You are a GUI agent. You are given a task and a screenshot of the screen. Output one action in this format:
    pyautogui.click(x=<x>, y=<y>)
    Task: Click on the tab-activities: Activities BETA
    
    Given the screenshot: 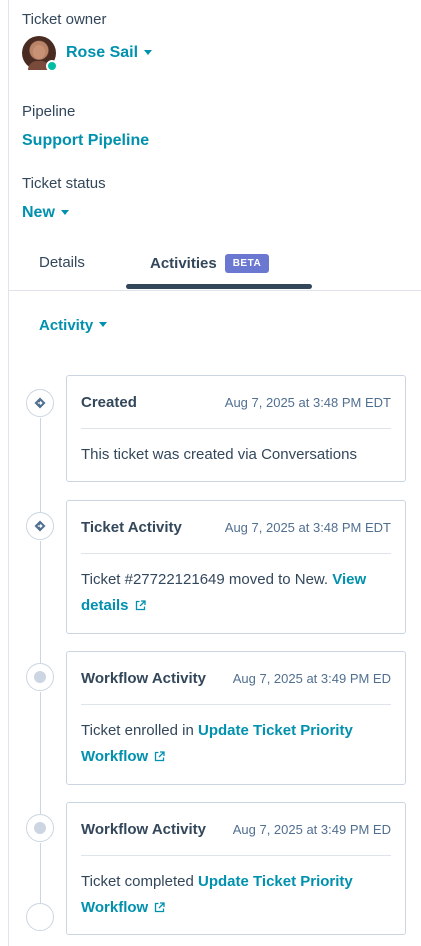 What is the action you would take?
    pyautogui.click(x=210, y=263)
    